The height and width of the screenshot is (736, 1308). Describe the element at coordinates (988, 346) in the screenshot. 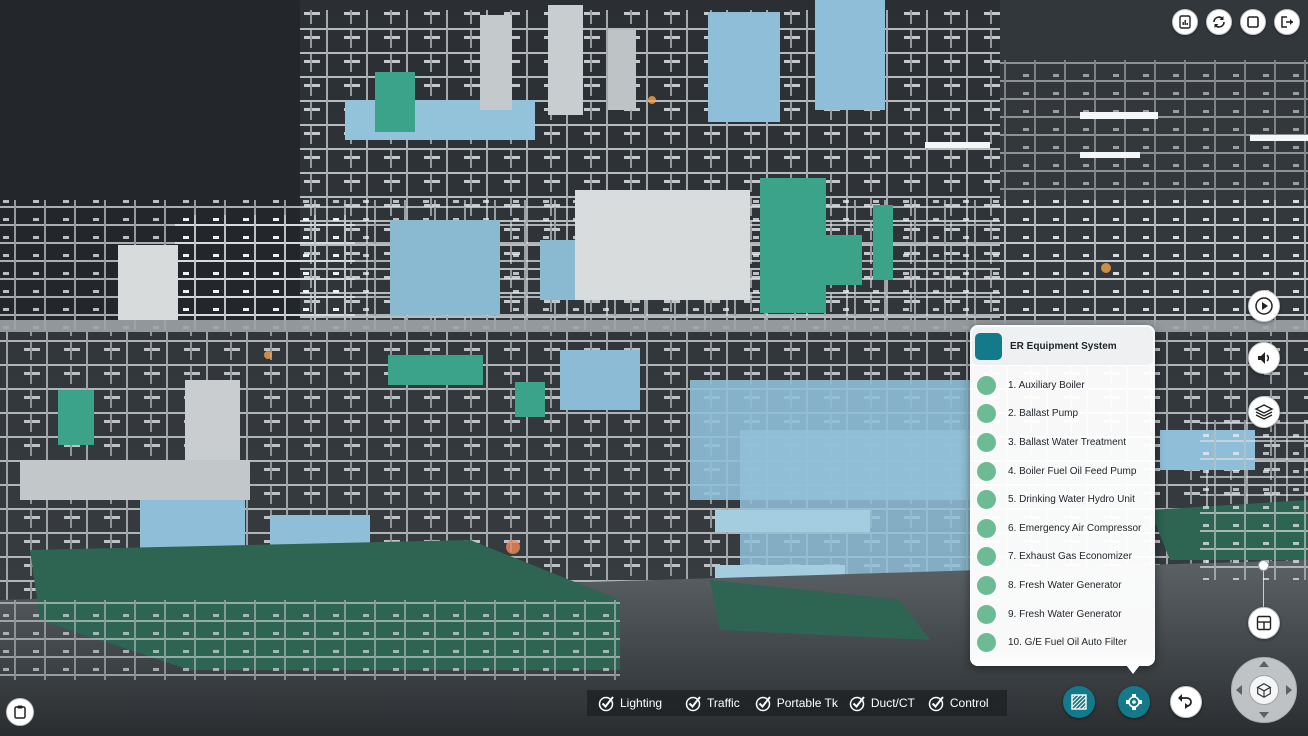

I see `equipment-system-icon` at that location.